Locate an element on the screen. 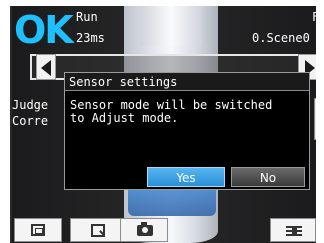  settings-icon is located at coordinates (294, 231).